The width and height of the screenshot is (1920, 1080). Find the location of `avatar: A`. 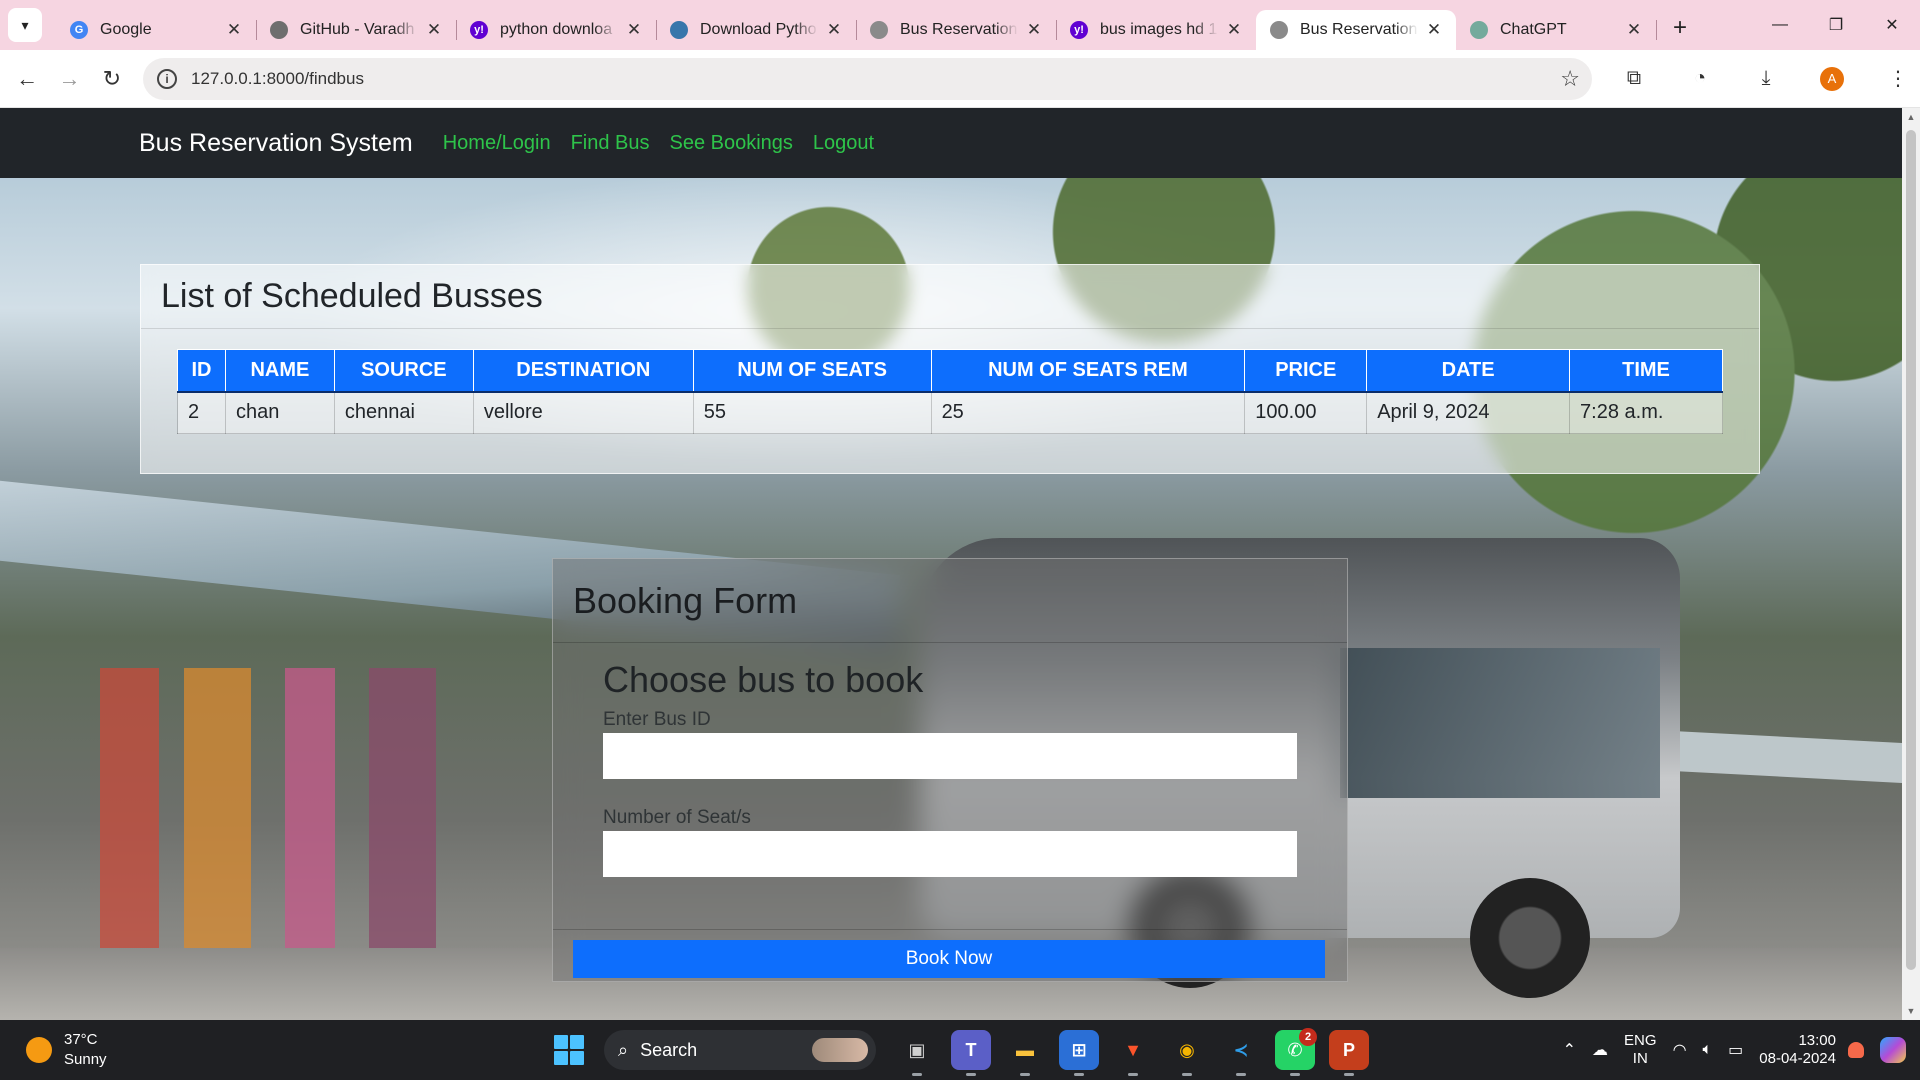

avatar: A is located at coordinates (1831, 78).